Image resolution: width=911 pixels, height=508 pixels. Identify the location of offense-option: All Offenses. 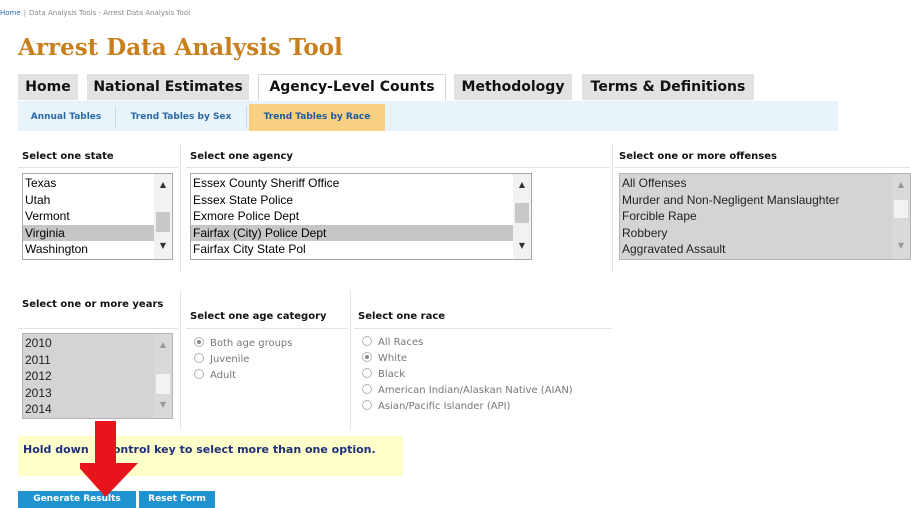
(756, 183).